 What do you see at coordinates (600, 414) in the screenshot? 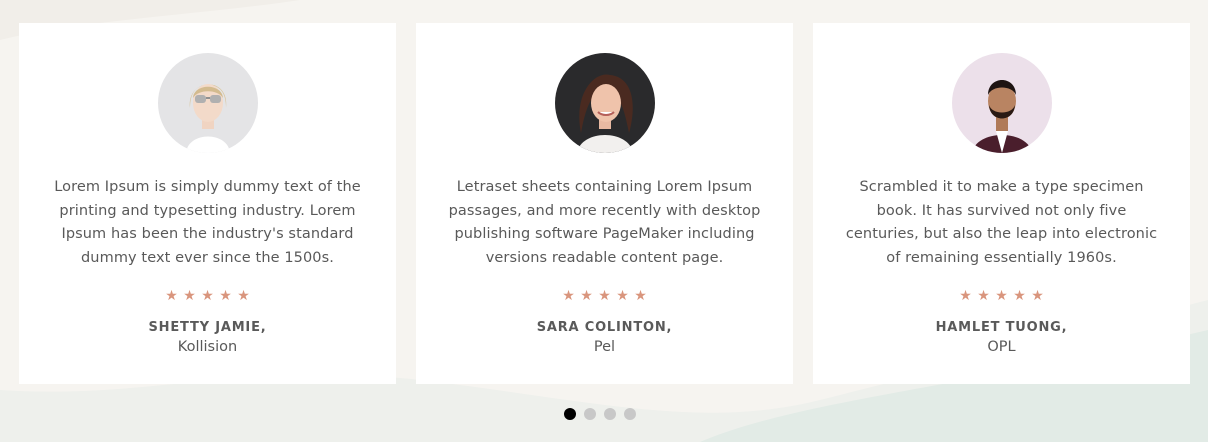
I see `carousel-pagination` at bounding box center [600, 414].